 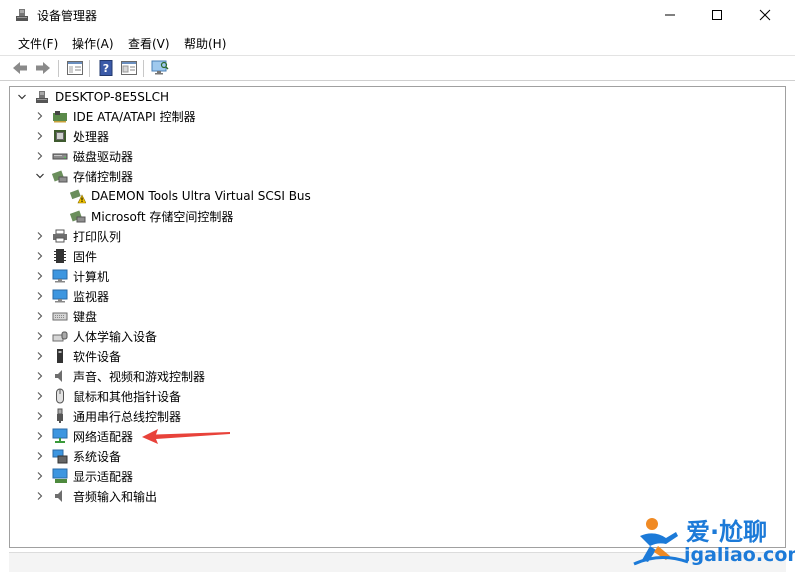 I want to click on tree-item-software-devices: 软件设备, so click(x=77, y=356).